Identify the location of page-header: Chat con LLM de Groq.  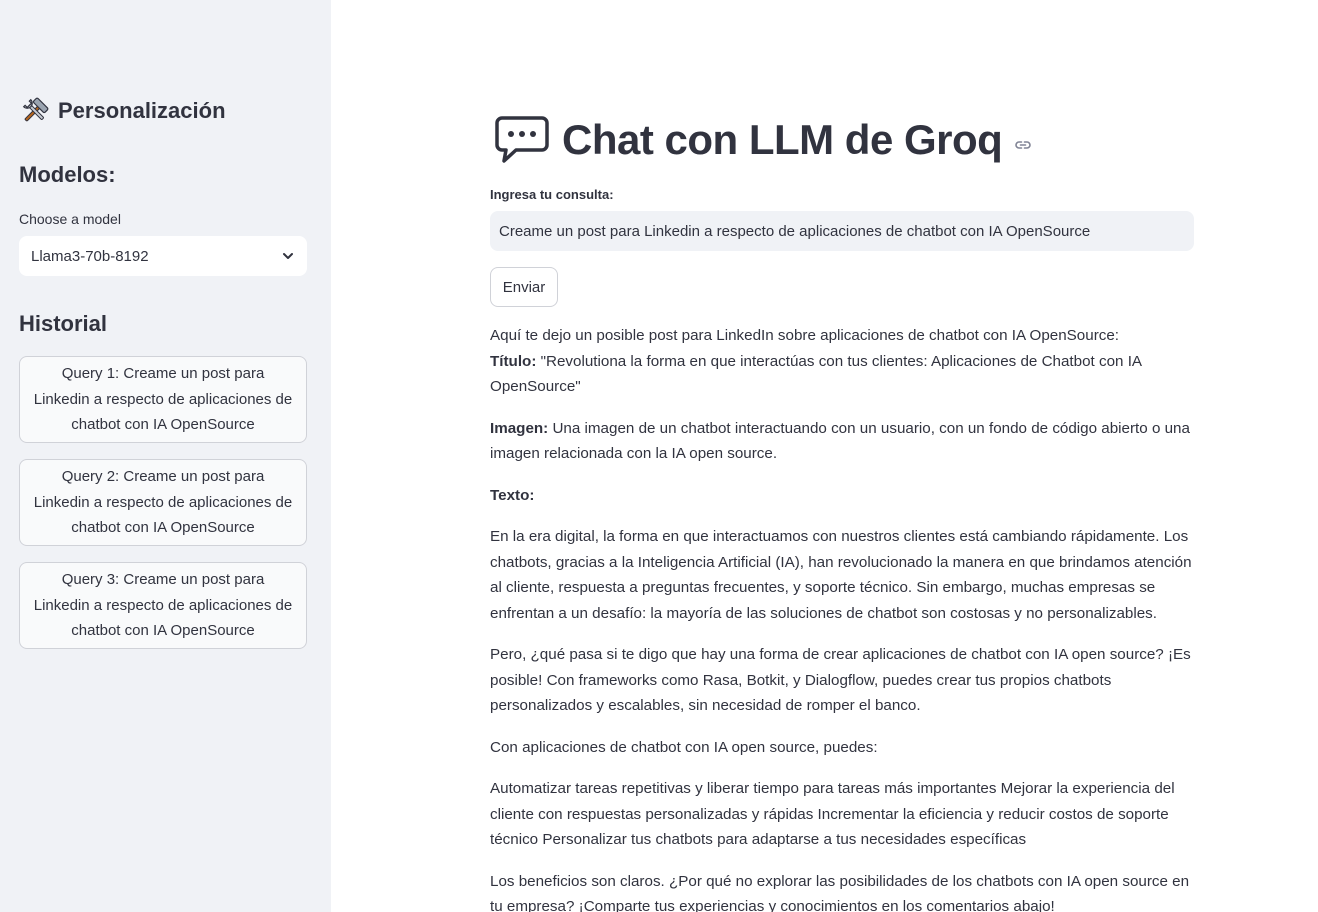
(763, 140).